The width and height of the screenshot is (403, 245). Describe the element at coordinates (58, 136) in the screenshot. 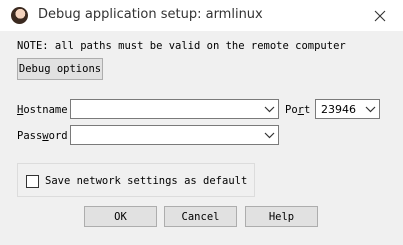

I see `password-label-post: ord` at that location.